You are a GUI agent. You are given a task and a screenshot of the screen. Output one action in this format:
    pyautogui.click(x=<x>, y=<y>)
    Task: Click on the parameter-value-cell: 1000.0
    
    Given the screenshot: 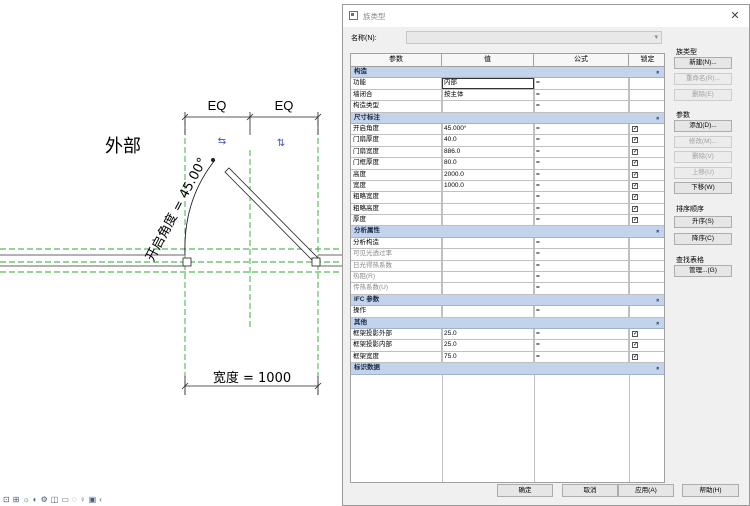 What is the action you would take?
    pyautogui.click(x=488, y=186)
    